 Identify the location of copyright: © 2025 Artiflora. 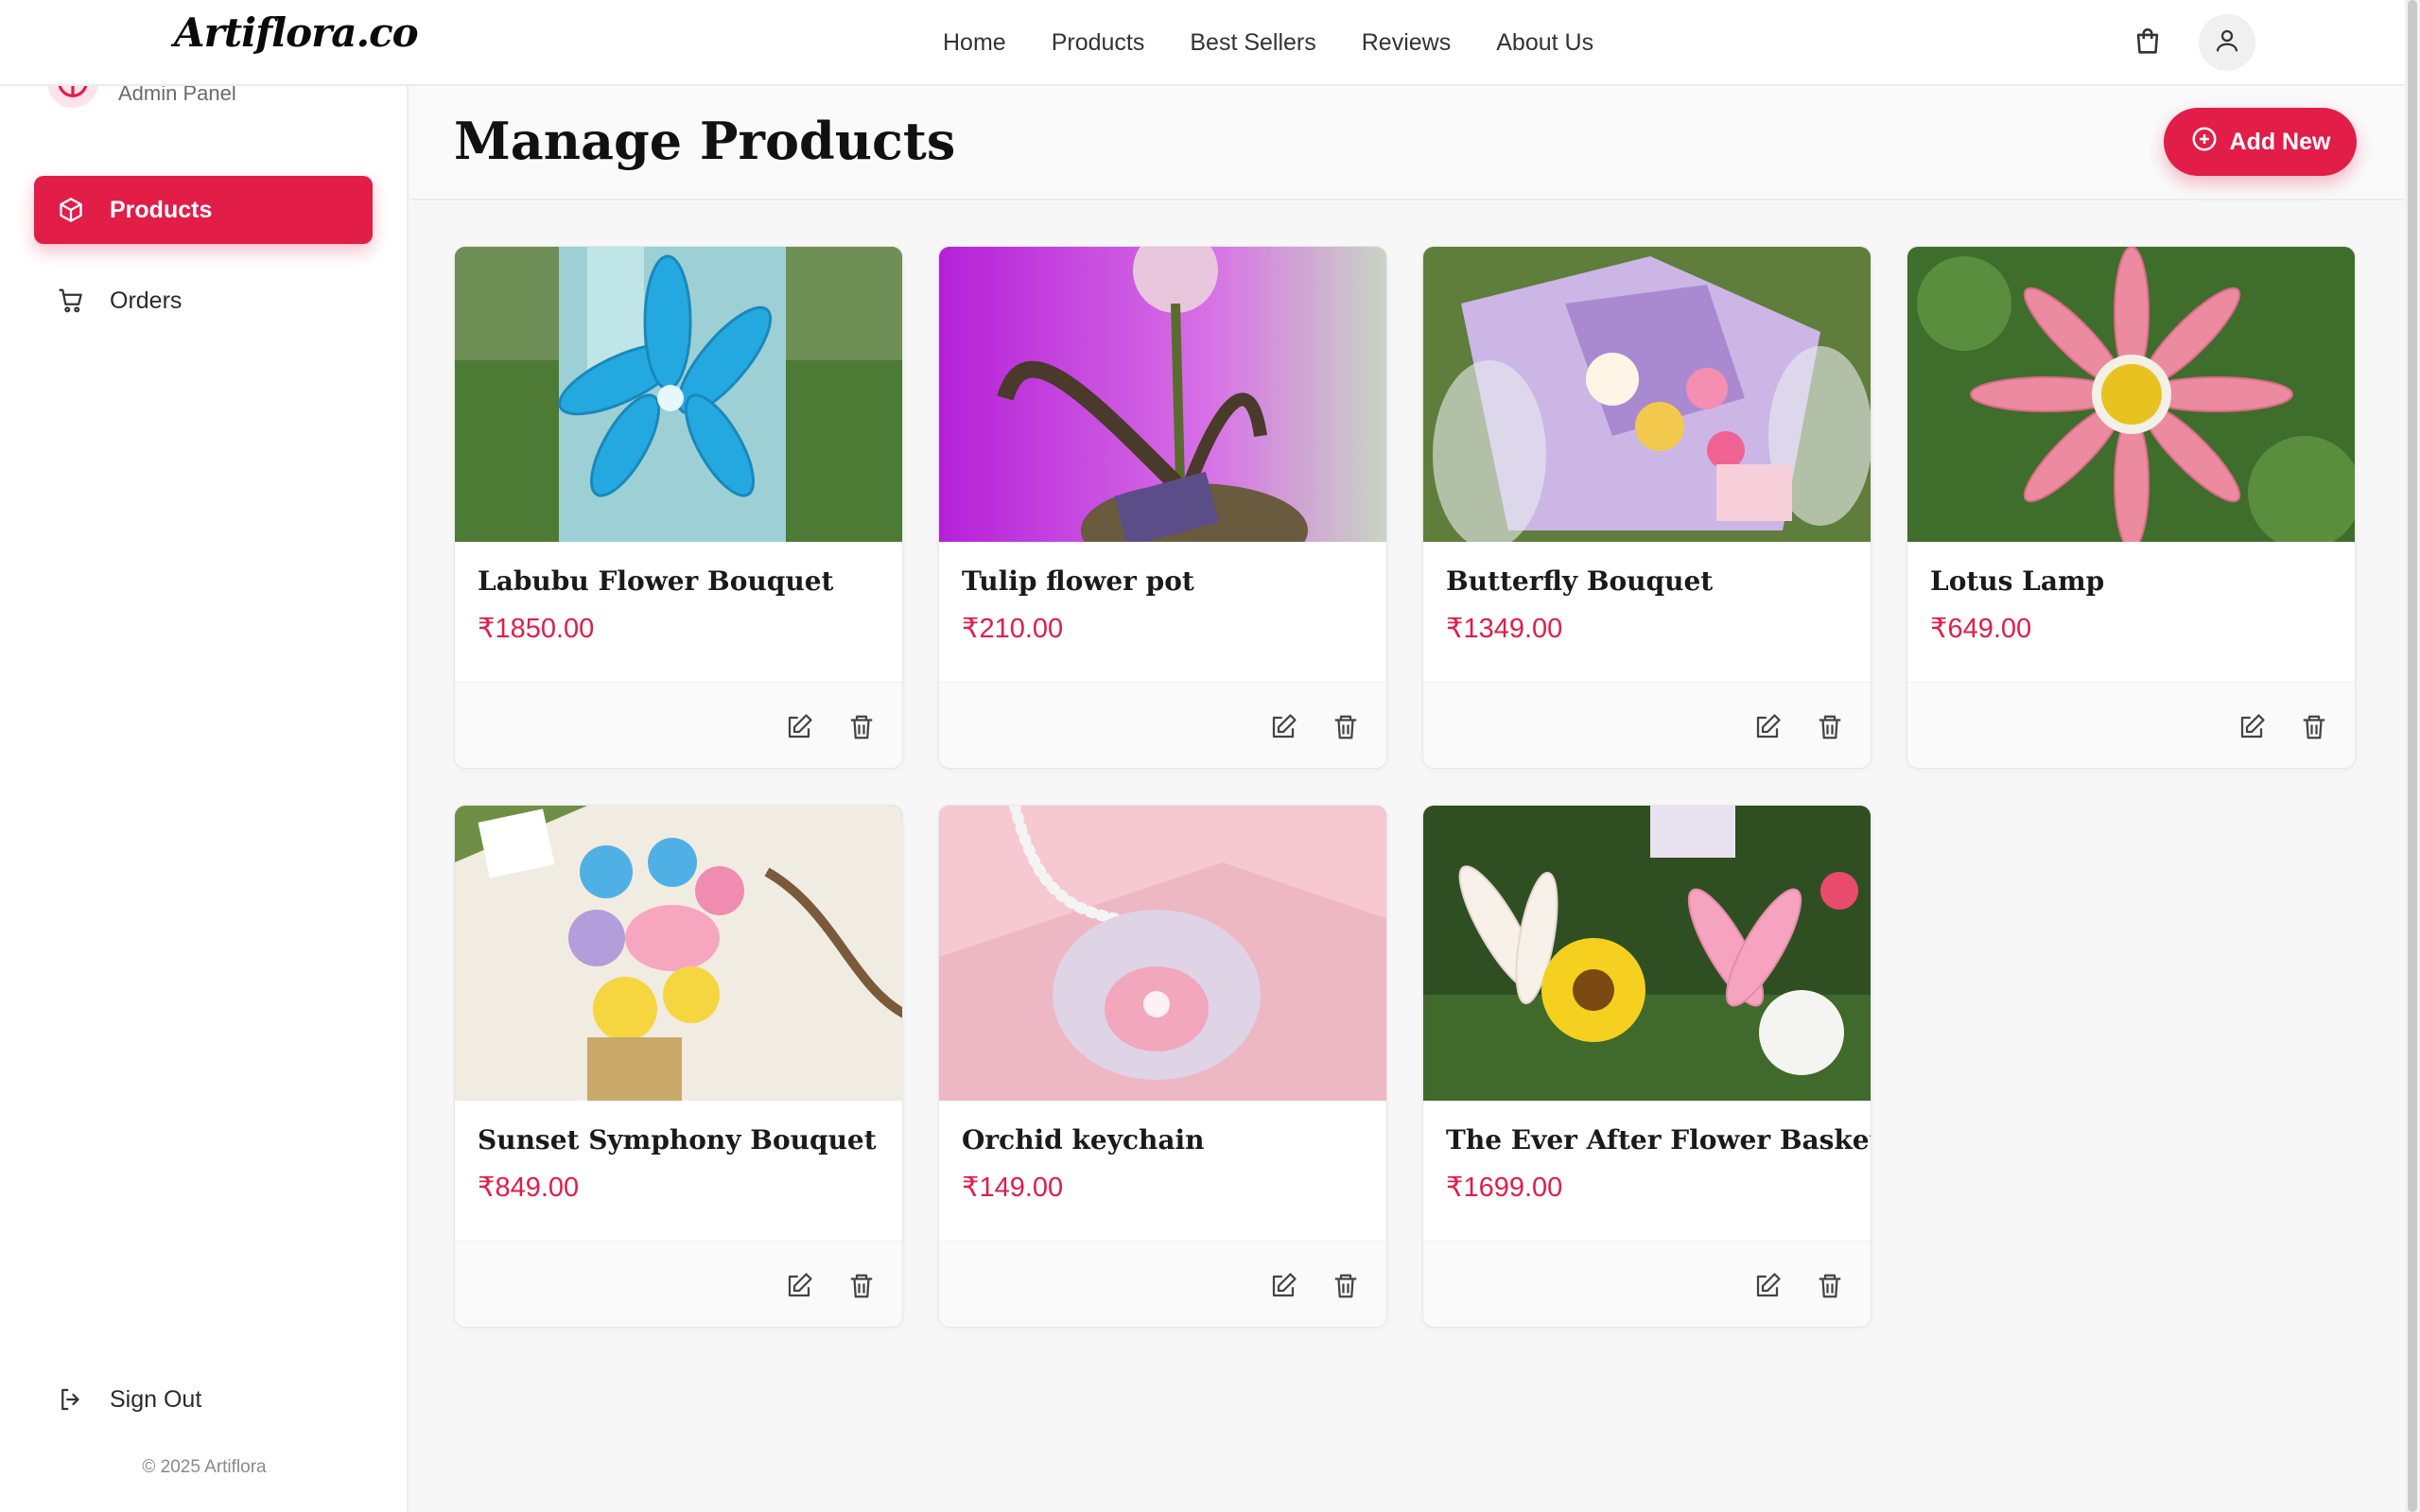
(205, 1467).